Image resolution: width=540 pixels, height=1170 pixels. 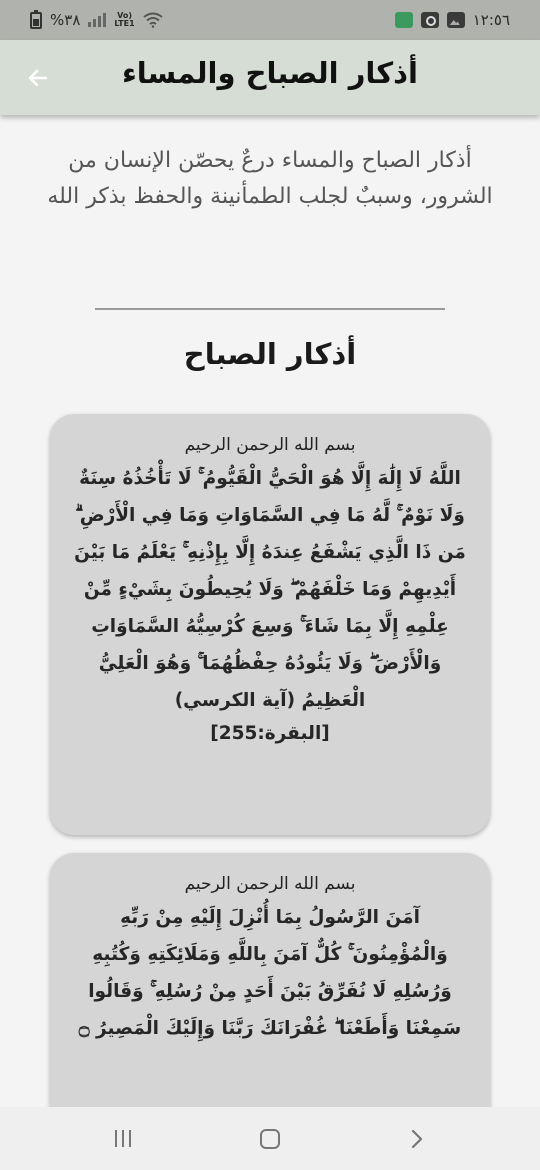 I want to click on volte-icon: Vo) LTE1, so click(x=124, y=19).